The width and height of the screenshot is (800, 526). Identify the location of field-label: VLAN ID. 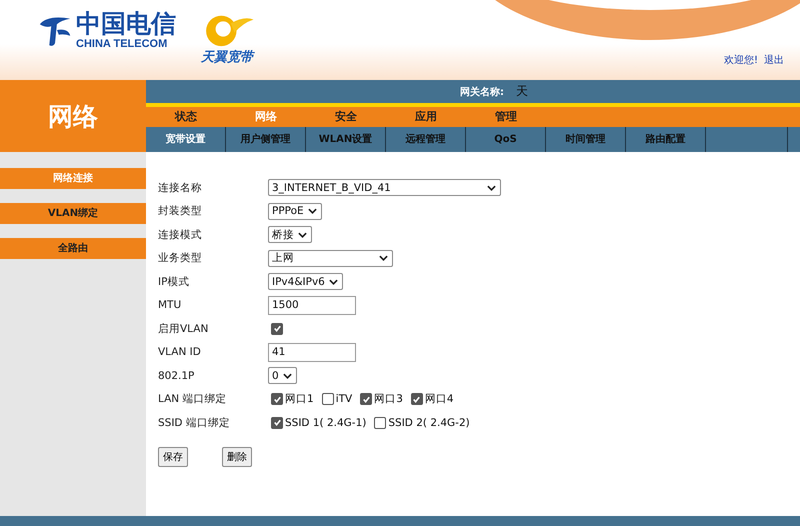
(180, 352).